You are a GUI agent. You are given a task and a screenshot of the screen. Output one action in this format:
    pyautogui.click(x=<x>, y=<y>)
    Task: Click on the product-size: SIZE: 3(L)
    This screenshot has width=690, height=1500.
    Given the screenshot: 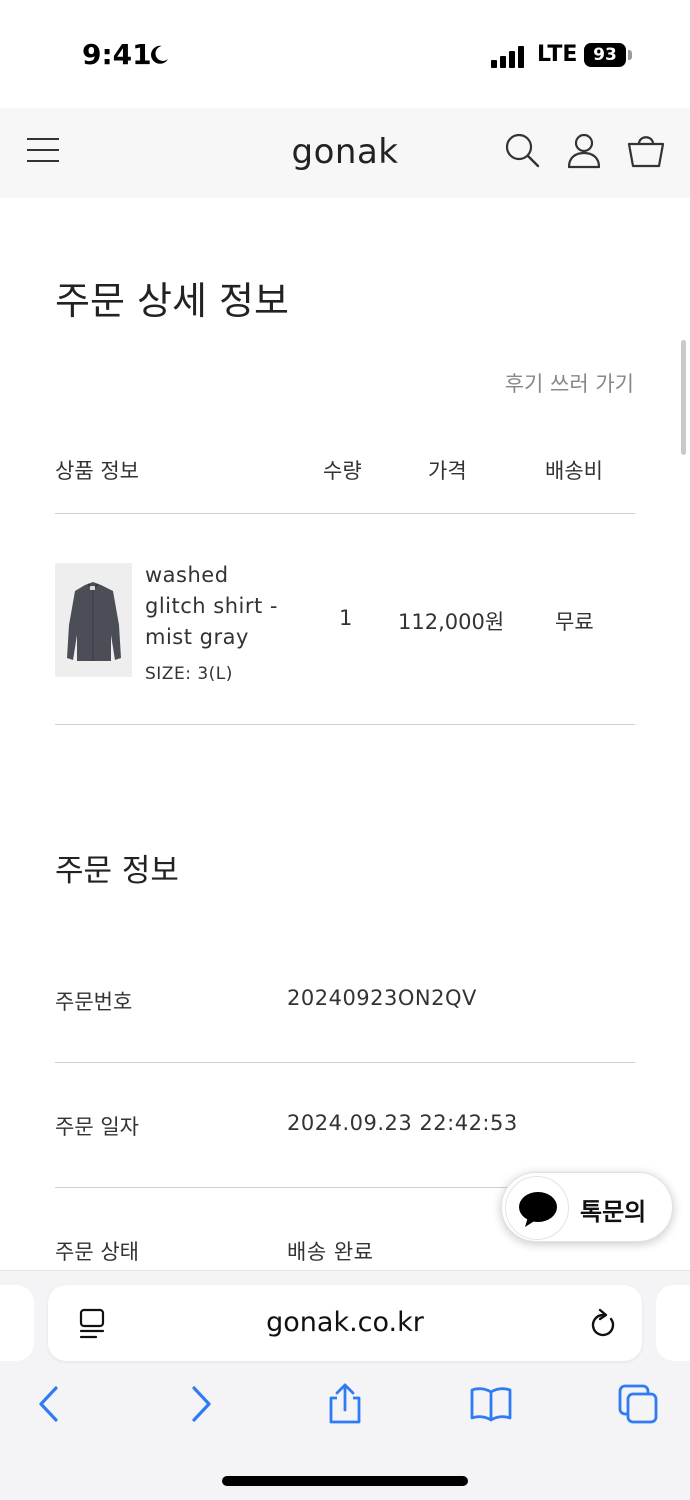 What is the action you would take?
    pyautogui.click(x=189, y=674)
    